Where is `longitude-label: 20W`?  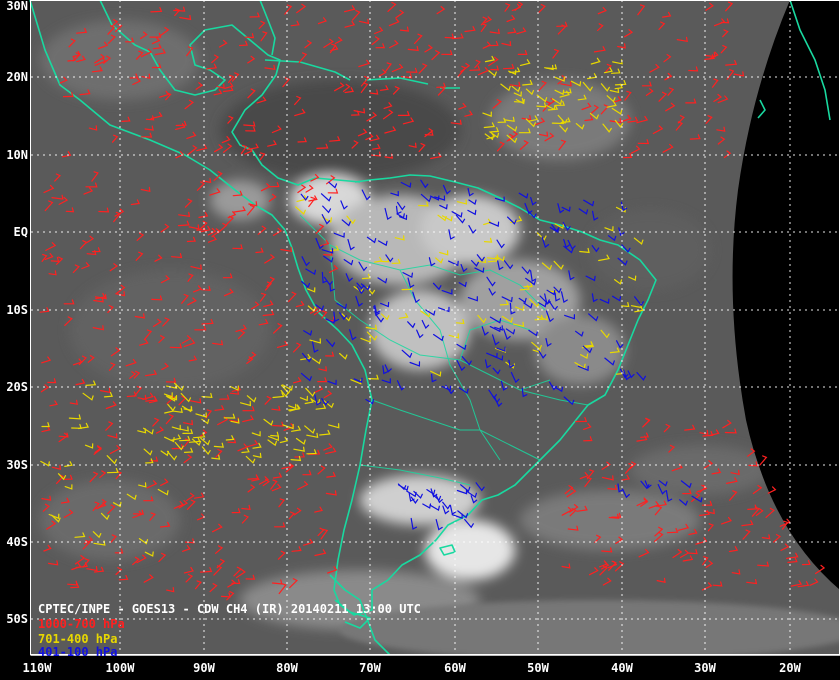
longitude-label: 20W is located at coordinates (790, 668).